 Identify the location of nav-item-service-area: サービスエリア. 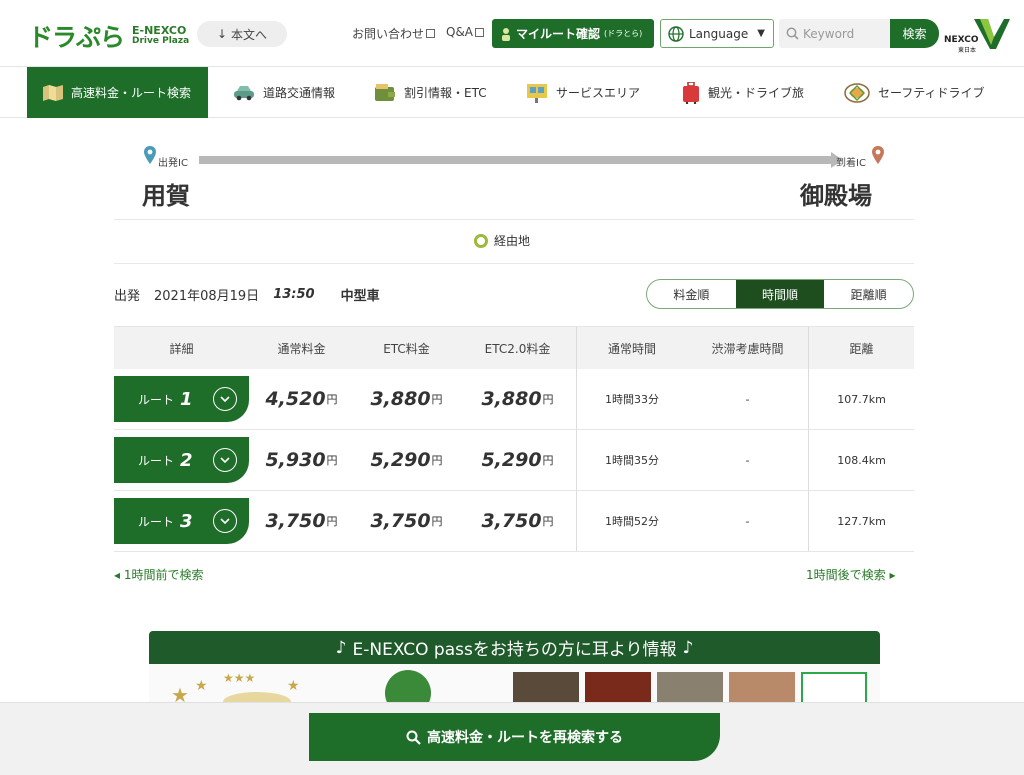
(583, 92).